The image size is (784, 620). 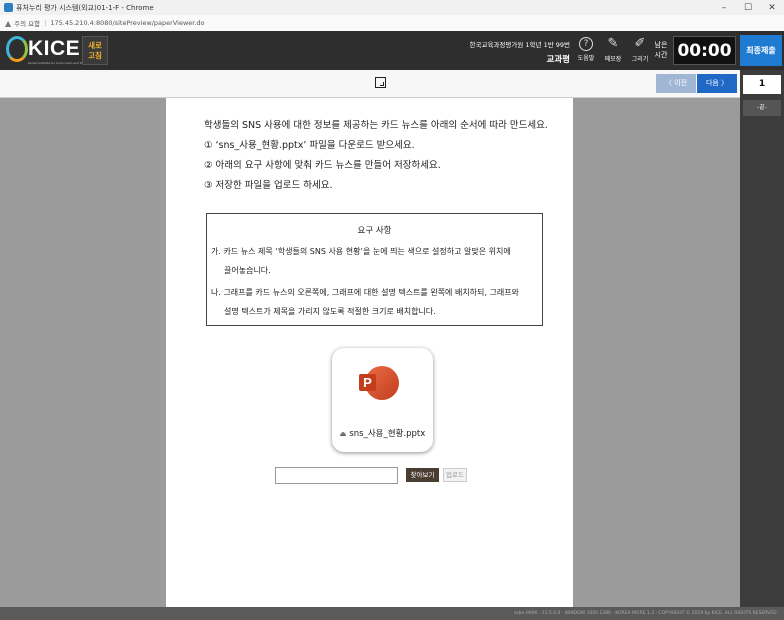 I want to click on security-label: 주의 요함, so click(x=27, y=24).